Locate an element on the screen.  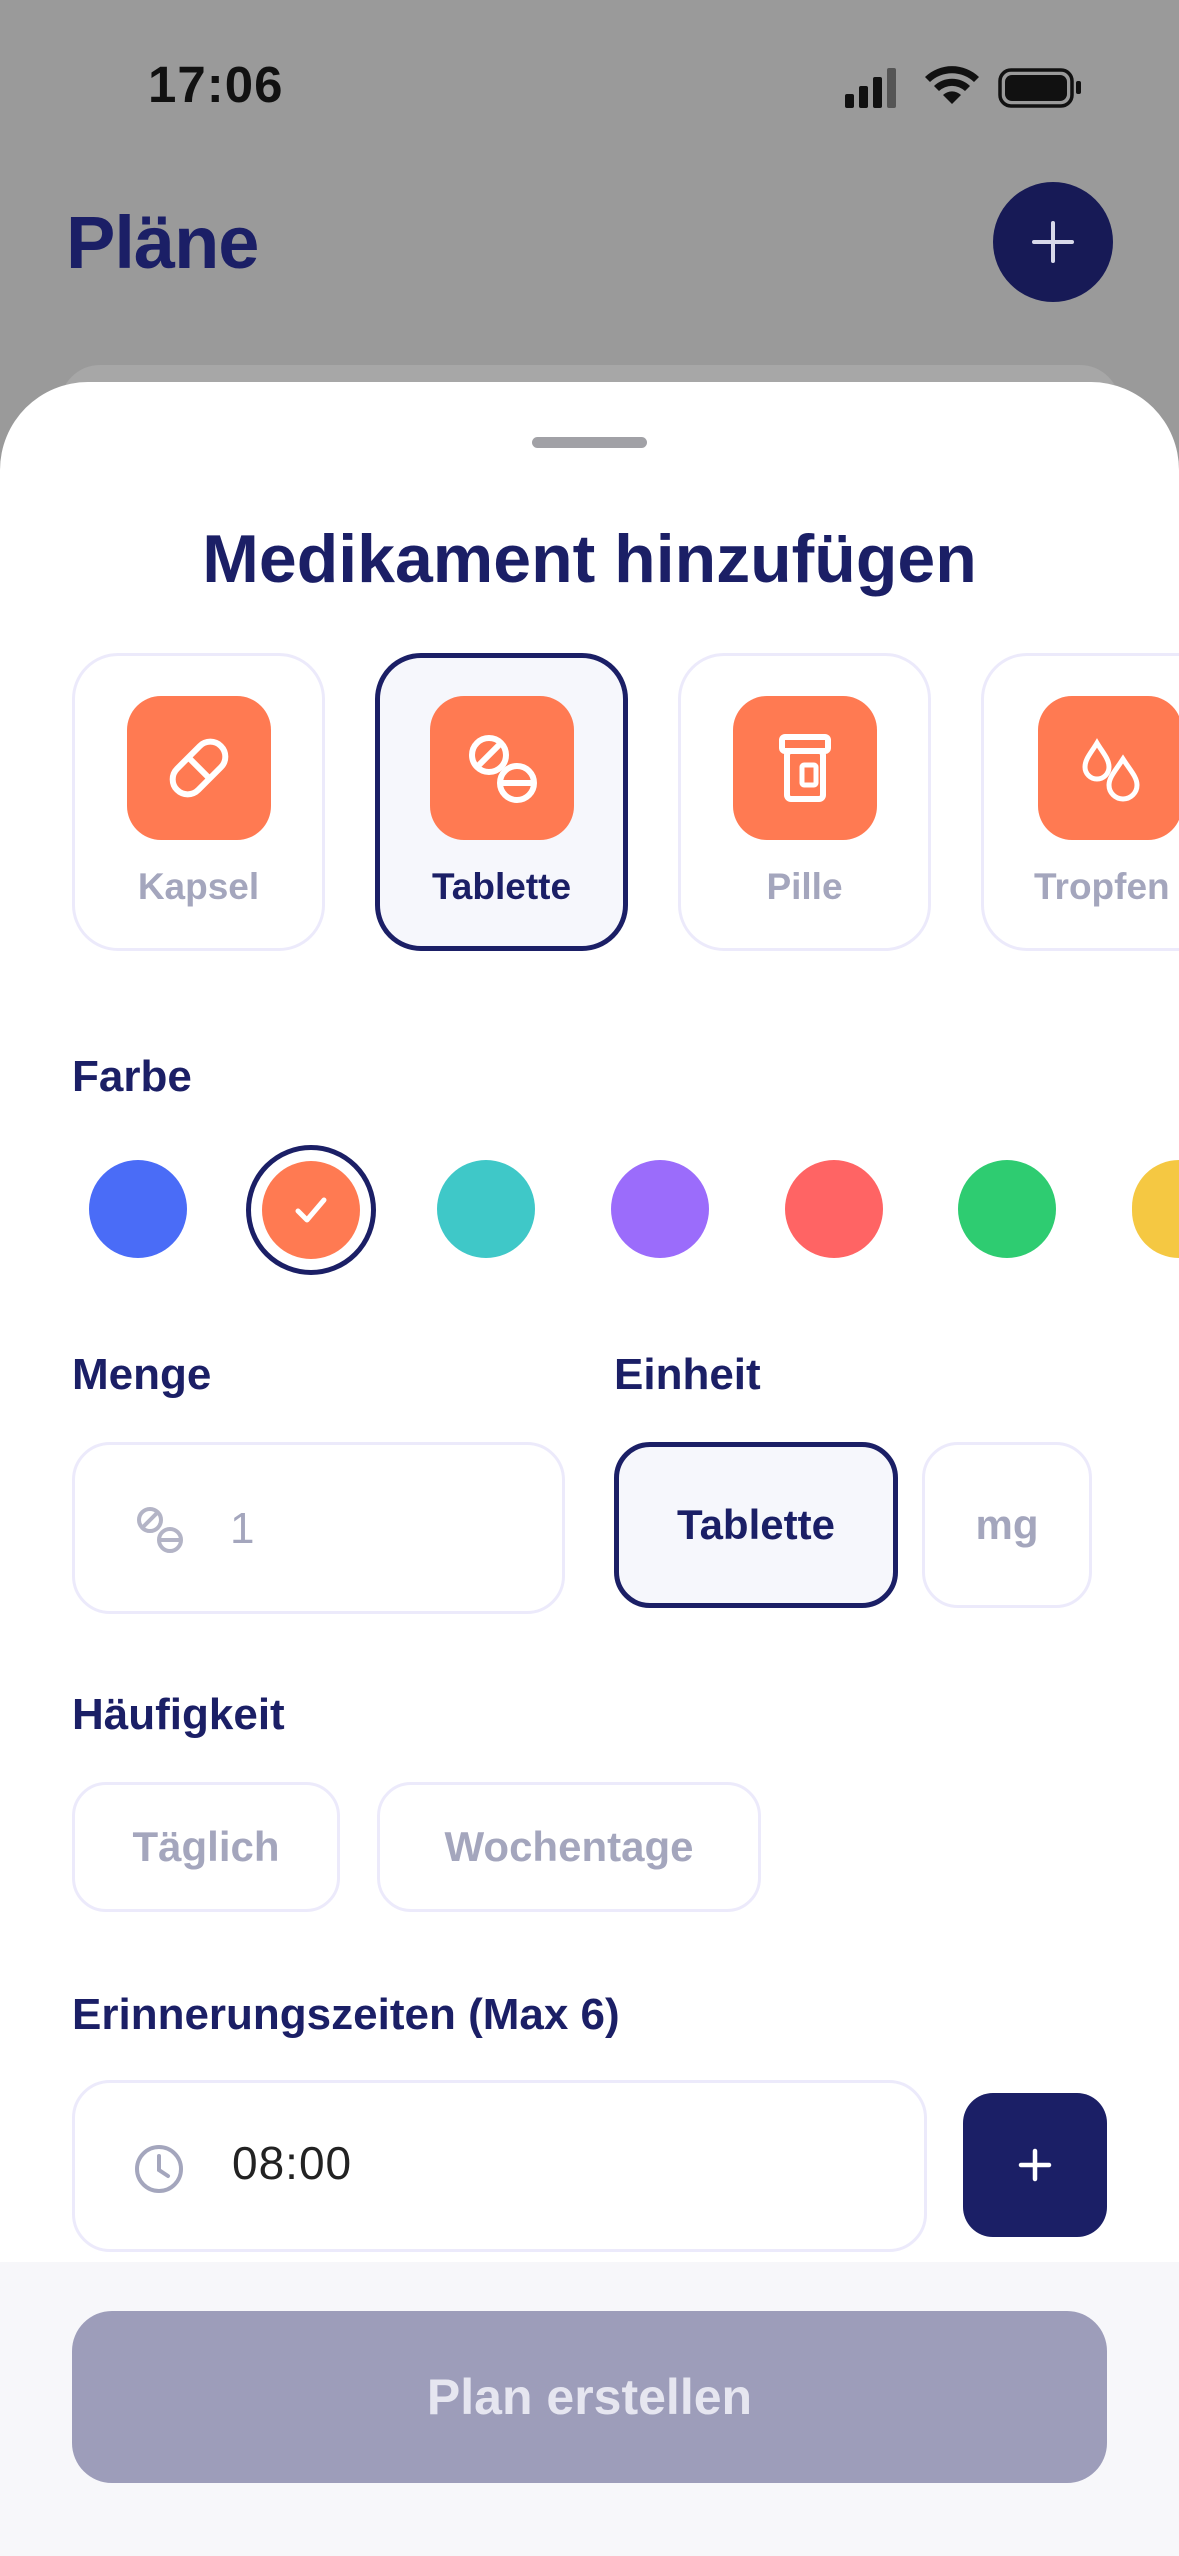
add-plan-button is located at coordinates (1053, 242).